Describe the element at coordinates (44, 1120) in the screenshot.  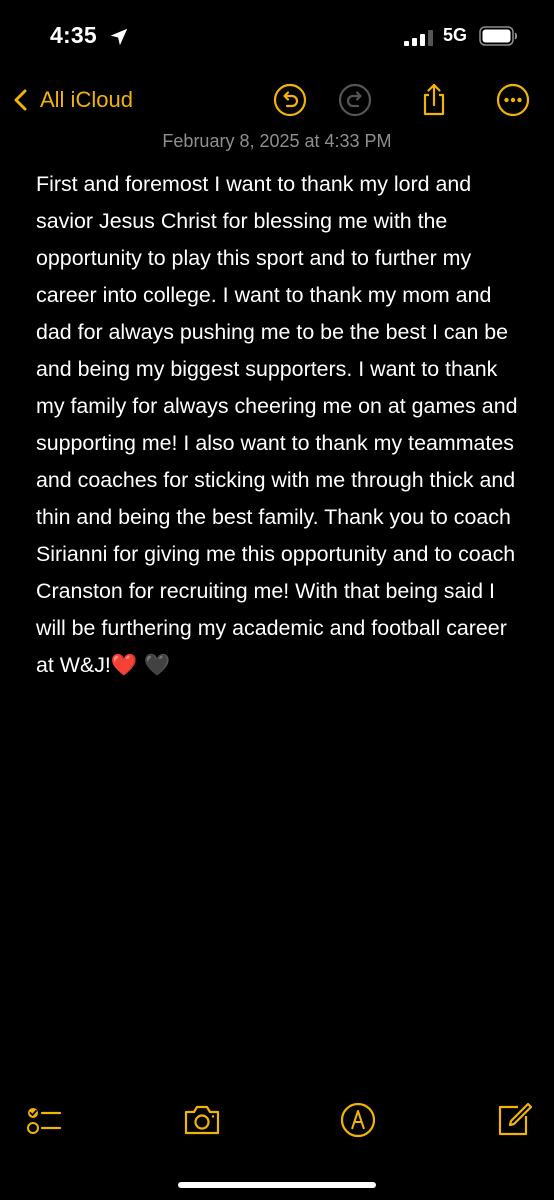
I see `checklist-icon` at that location.